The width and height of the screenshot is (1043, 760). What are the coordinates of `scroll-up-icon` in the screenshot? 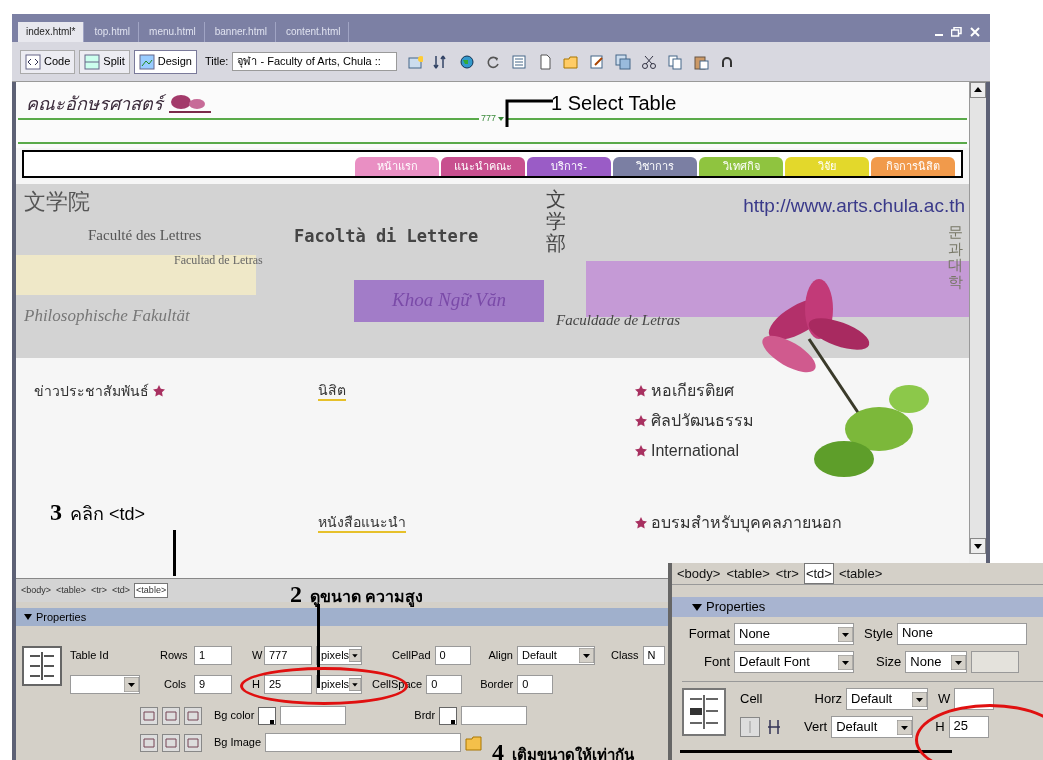 It's located at (978, 90).